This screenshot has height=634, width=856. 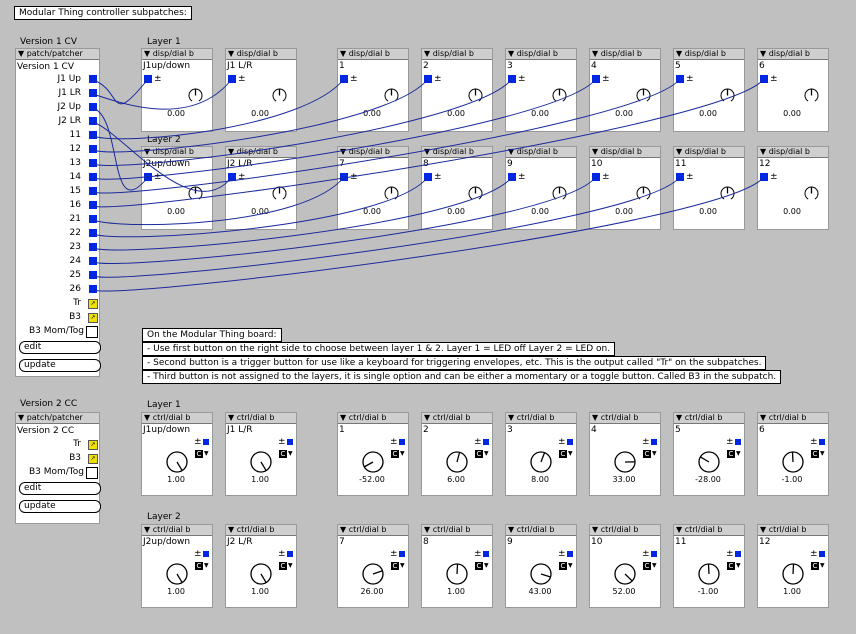 What do you see at coordinates (709, 90) in the screenshot?
I see `disp-dial-box: ▼ disp/dial b 5 ±0.00` at bounding box center [709, 90].